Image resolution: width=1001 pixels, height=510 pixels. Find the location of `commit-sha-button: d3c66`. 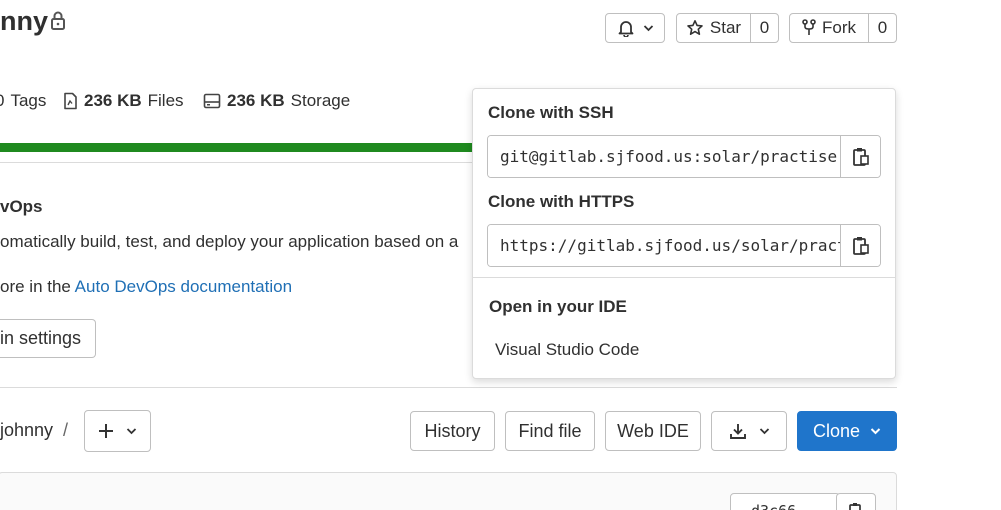

commit-sha-button: d3c66 is located at coordinates (785, 501).